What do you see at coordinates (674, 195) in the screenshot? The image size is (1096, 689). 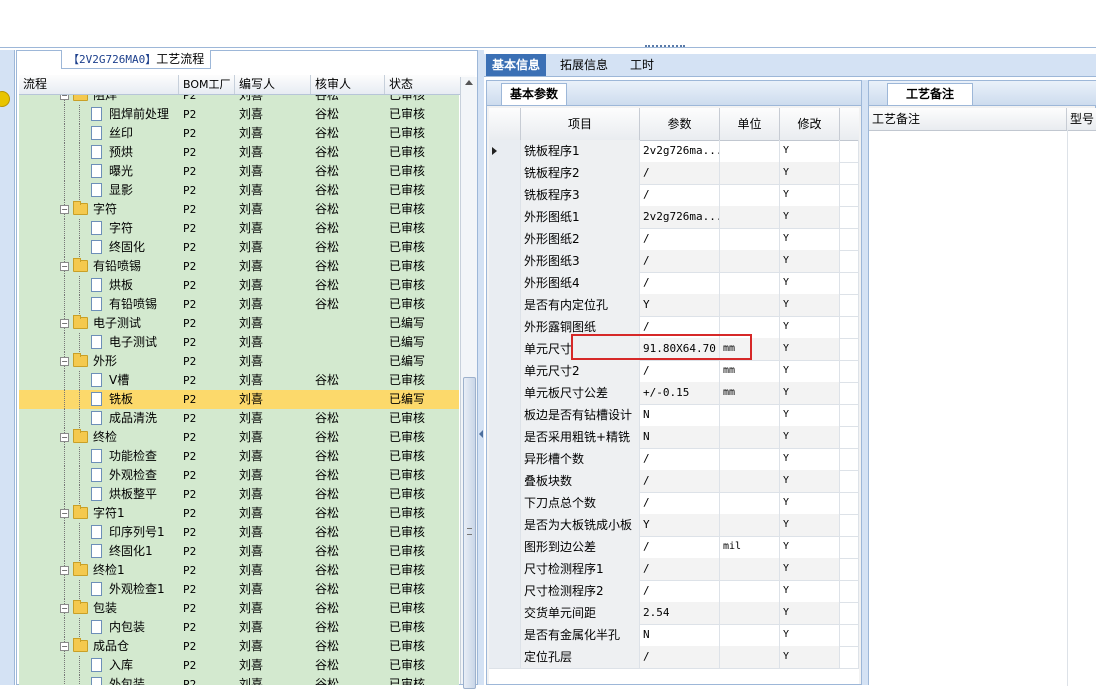 I see `param-row: 铣板程序3/ Y` at bounding box center [674, 195].